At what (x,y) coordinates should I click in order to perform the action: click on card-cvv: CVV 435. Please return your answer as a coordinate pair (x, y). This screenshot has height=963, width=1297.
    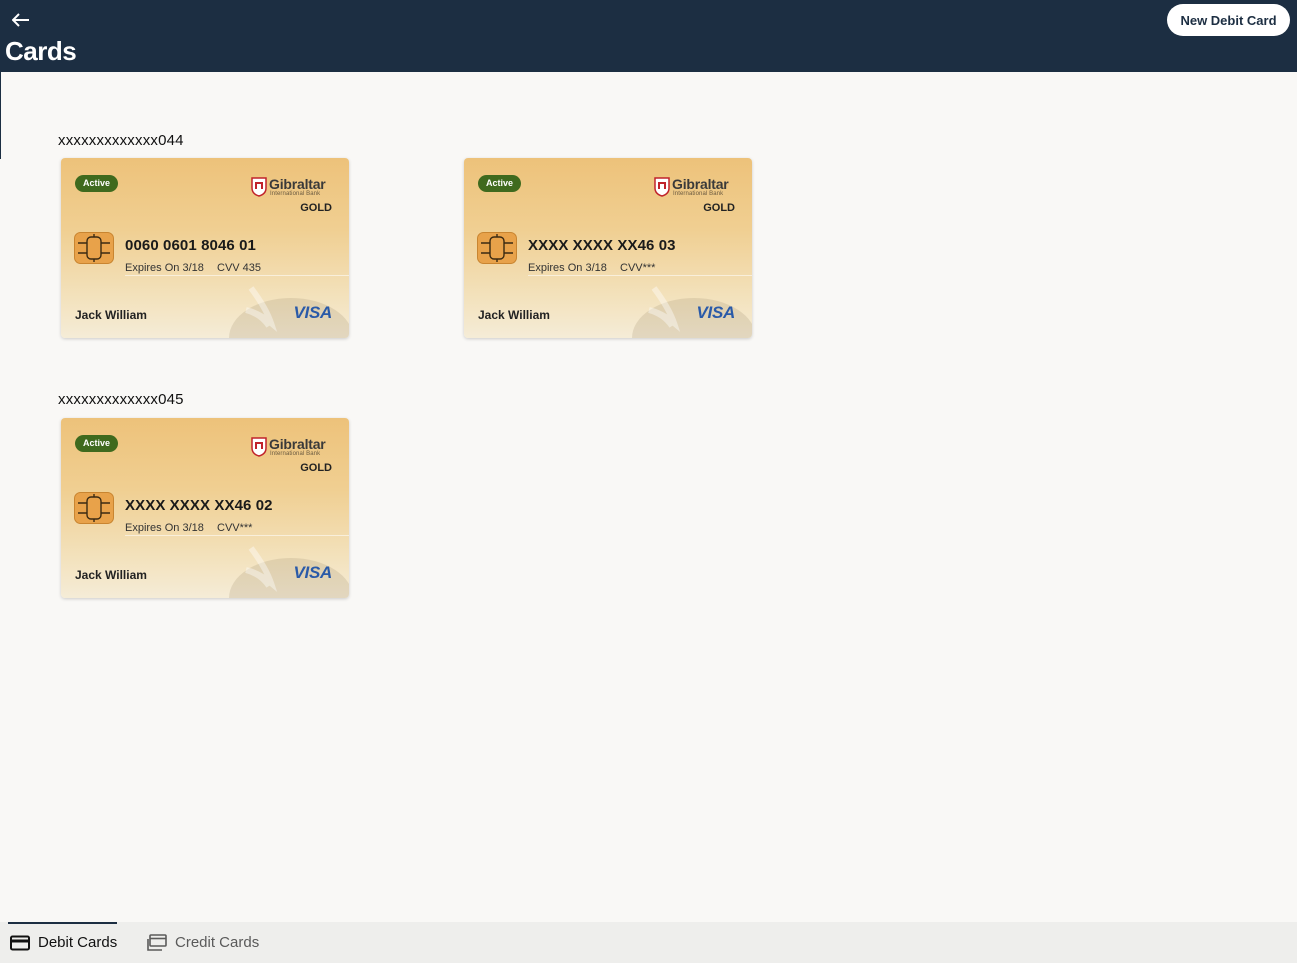
    Looking at the image, I should click on (239, 268).